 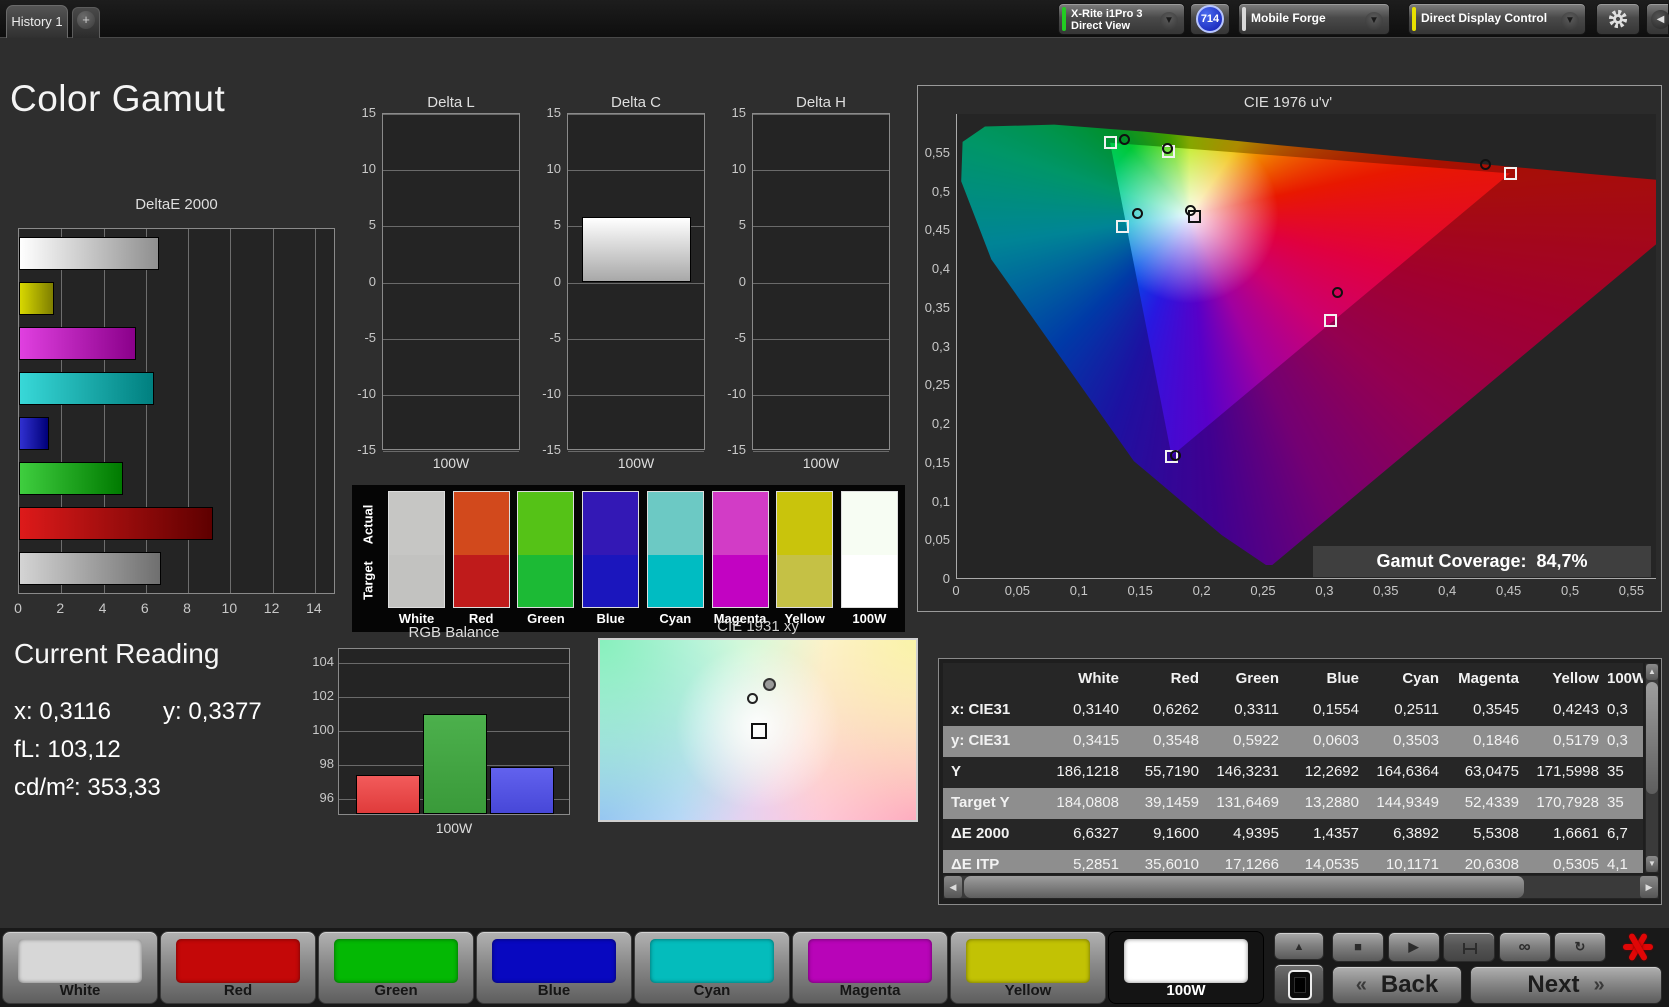 I want to click on target-swatch, so click(x=481, y=581).